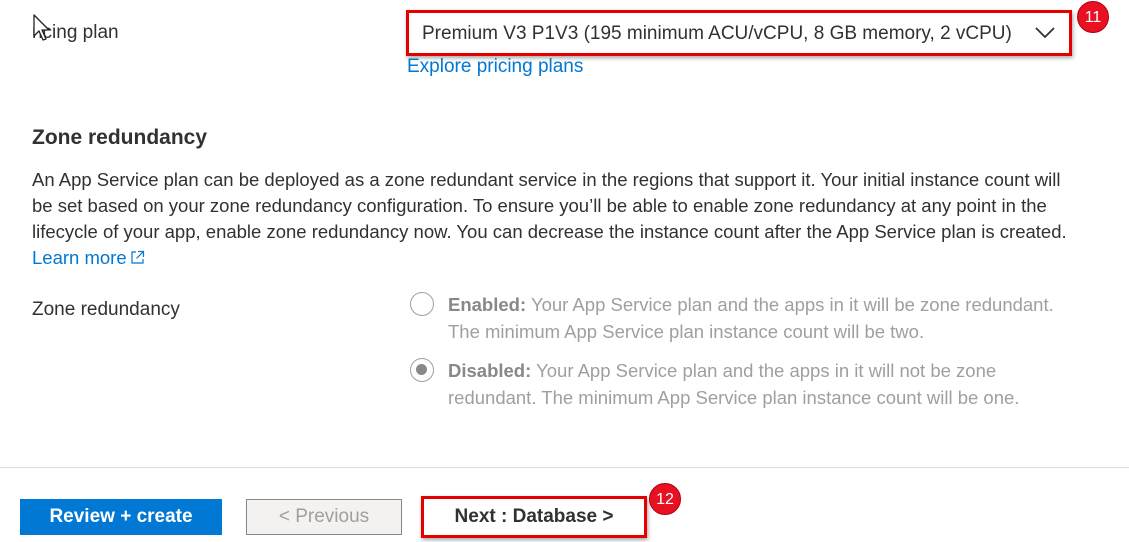 The width and height of the screenshot is (1129, 542). I want to click on annotation-badge-11: 11, so click(1093, 17).